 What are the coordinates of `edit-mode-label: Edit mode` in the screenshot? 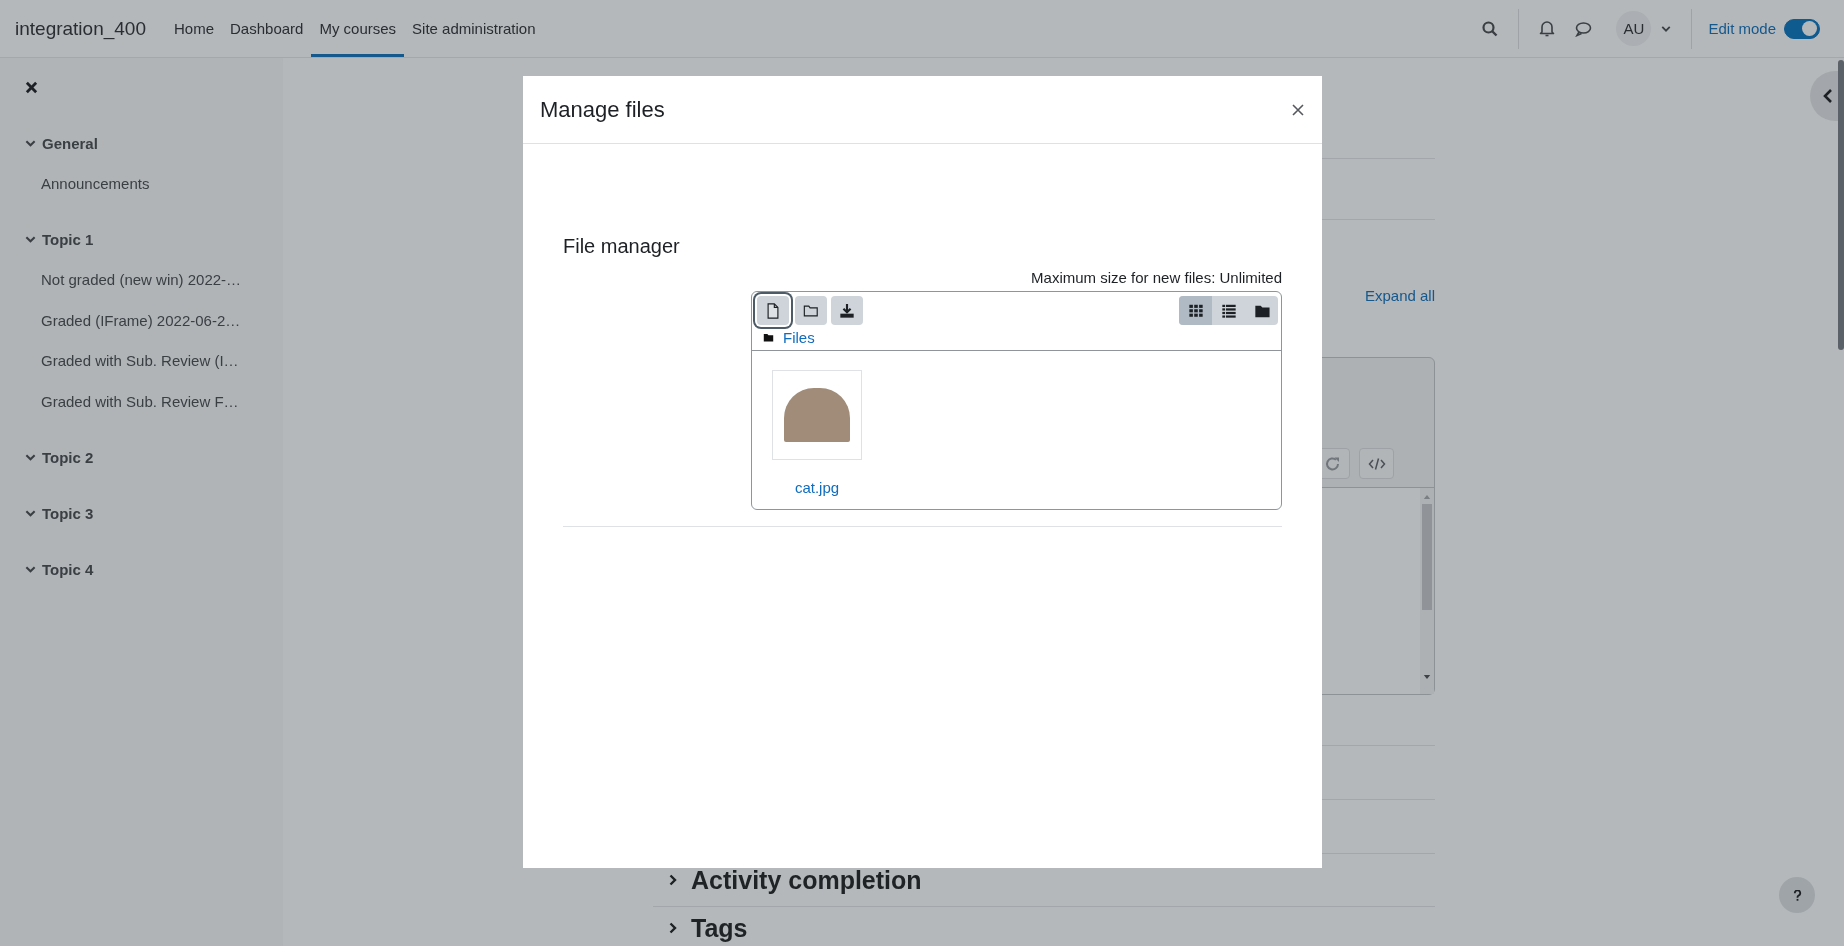 It's located at (1742, 28).